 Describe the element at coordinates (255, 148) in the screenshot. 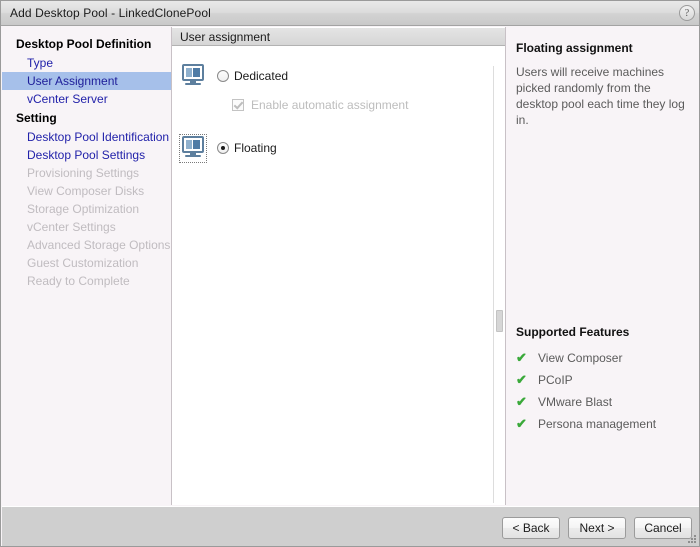

I see `option-floating-label: Floating` at that location.